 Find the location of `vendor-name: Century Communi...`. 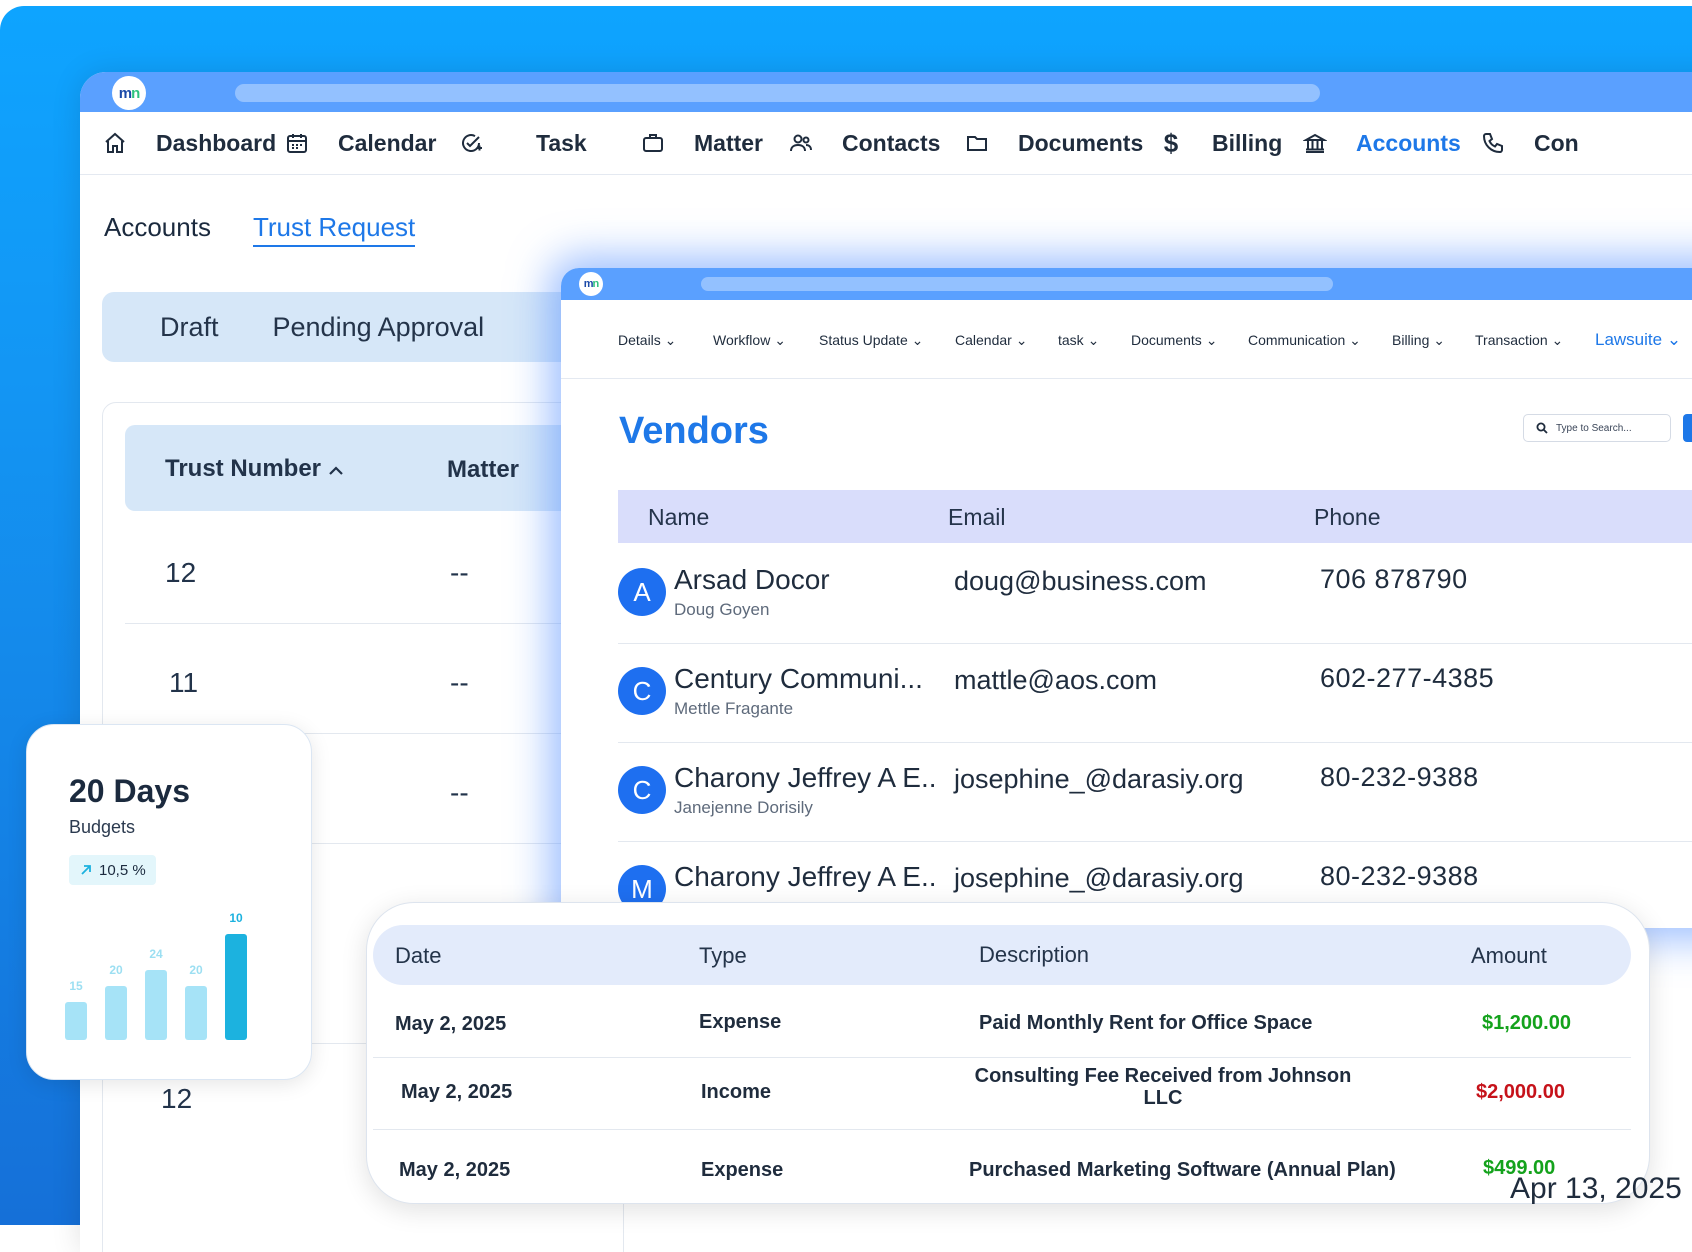

vendor-name: Century Communi... is located at coordinates (798, 678).